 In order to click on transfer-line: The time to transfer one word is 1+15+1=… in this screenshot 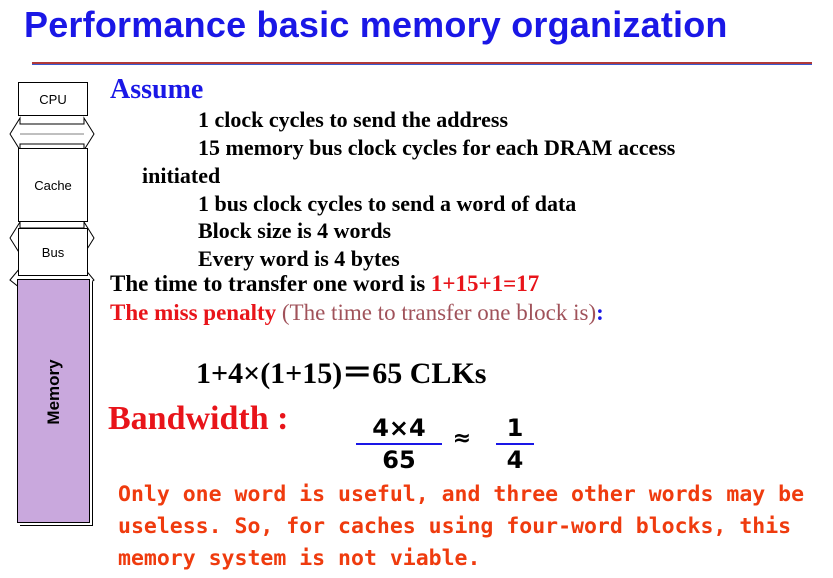, I will do `click(324, 284)`.